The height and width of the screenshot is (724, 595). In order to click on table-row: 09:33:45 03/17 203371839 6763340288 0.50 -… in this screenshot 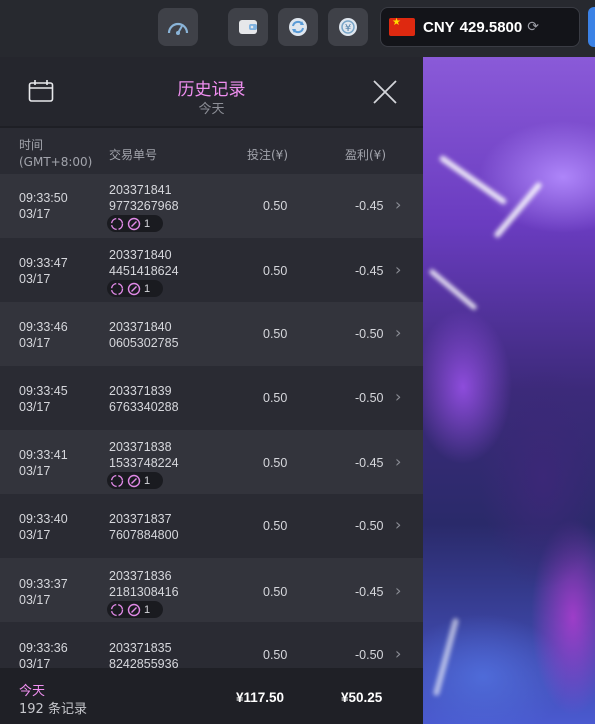, I will do `click(211, 398)`.